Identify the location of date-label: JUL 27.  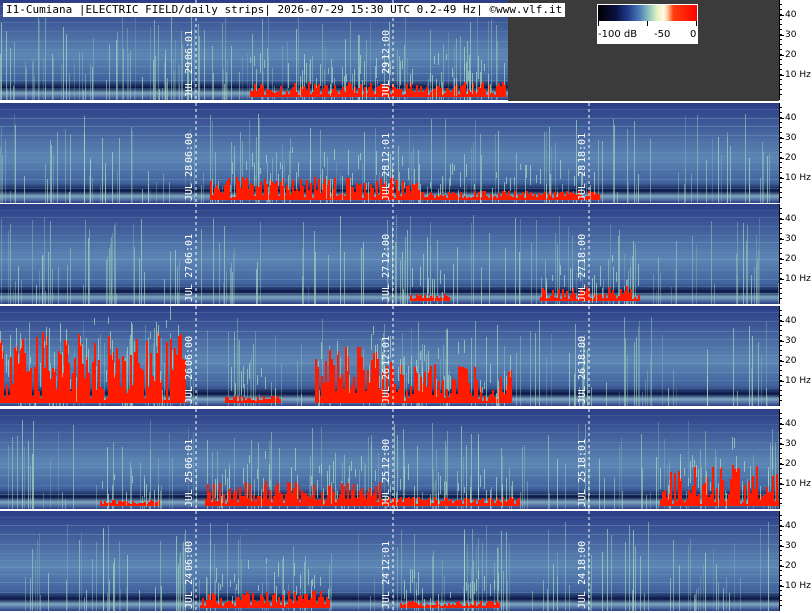
(386, 284).